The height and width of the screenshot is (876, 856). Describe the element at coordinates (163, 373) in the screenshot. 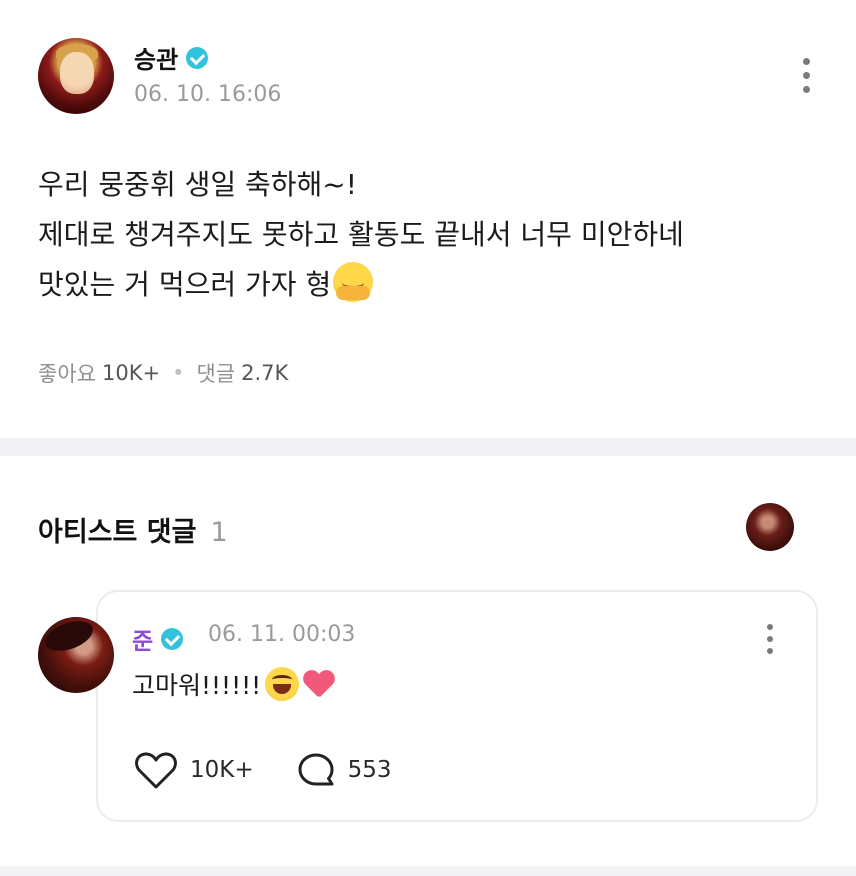

I see `post-stats: 좋아요 10K+ • 댓글 2.7K` at that location.